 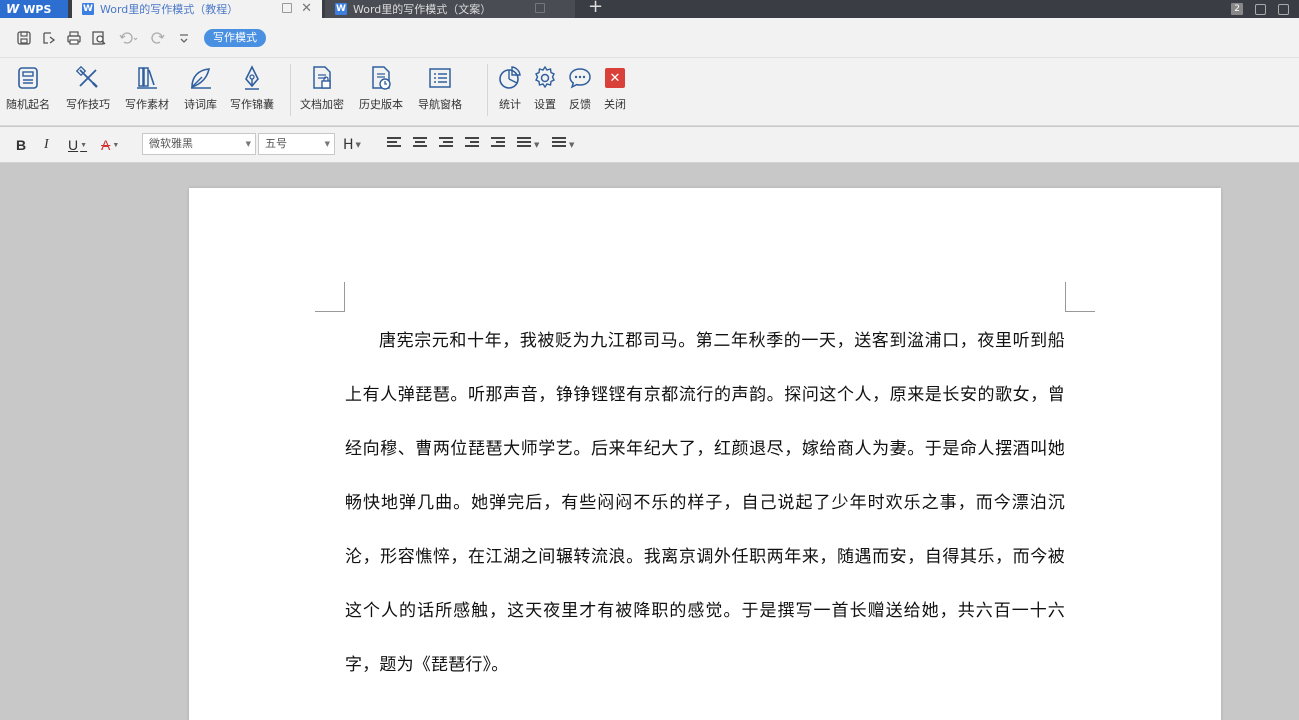 What do you see at coordinates (440, 78) in the screenshot?
I see `navigation-pane-icon` at bounding box center [440, 78].